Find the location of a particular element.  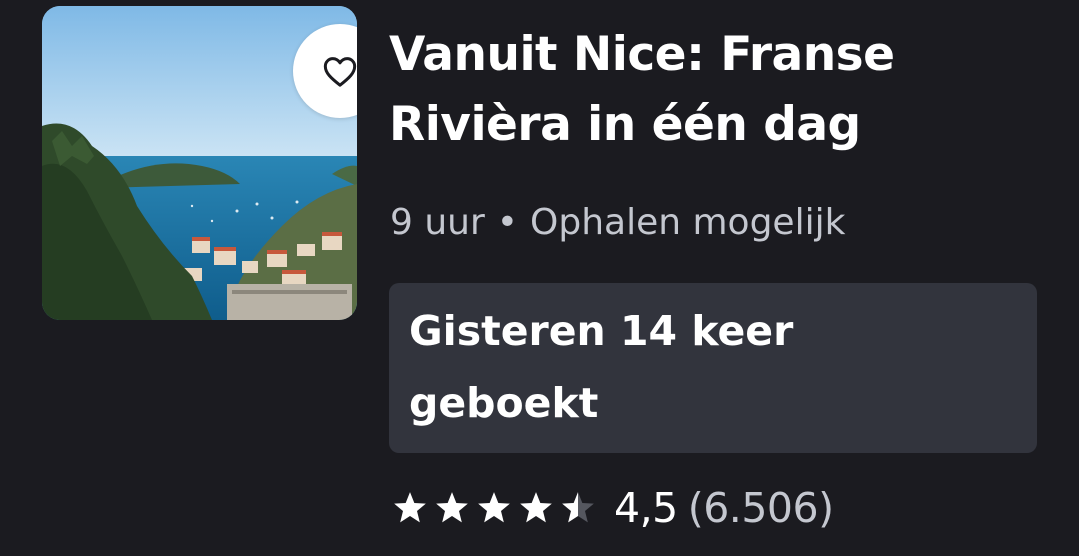

duration-text: 9 uur is located at coordinates (437, 222).